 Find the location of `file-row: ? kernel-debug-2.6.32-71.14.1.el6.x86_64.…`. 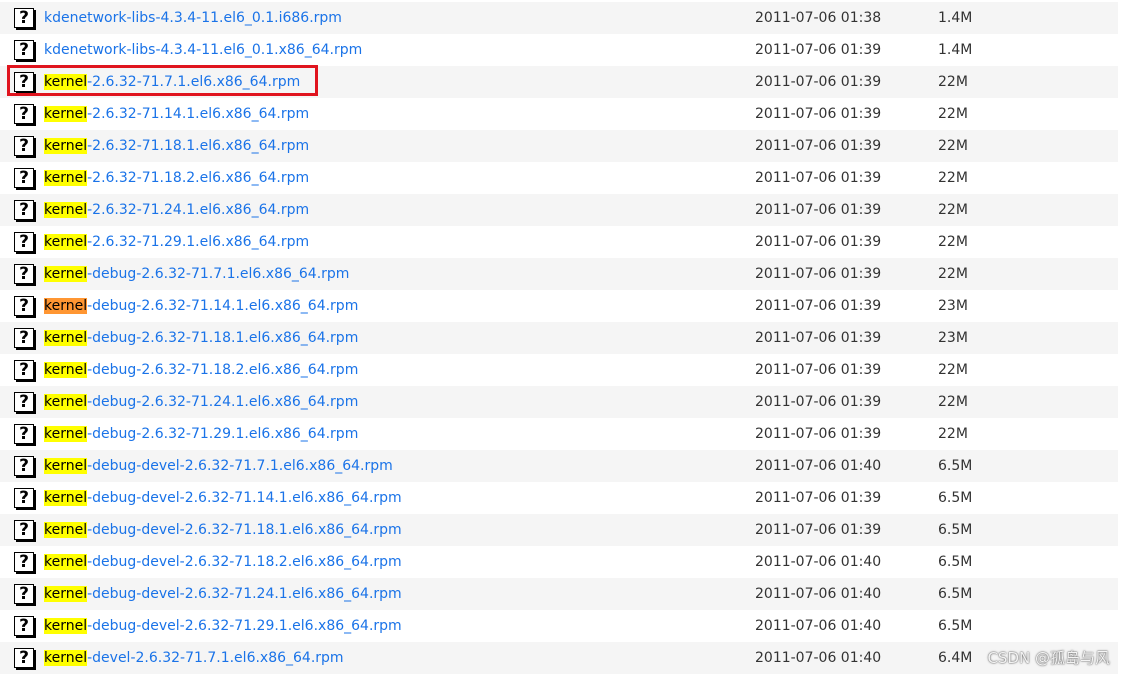

file-row: ? kernel-debug-2.6.32-71.14.1.el6.x86_64.… is located at coordinates (559, 306).